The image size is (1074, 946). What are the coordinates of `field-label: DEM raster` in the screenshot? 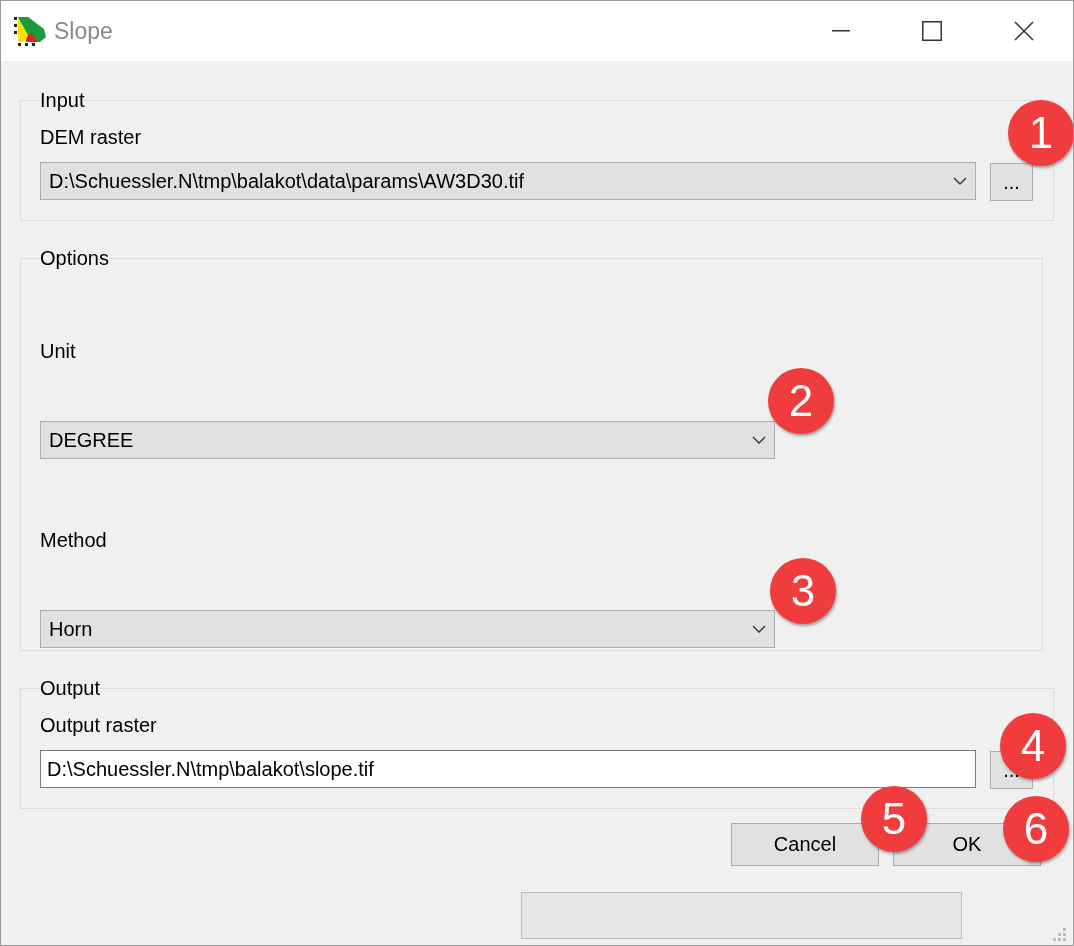 It's located at (91, 137).